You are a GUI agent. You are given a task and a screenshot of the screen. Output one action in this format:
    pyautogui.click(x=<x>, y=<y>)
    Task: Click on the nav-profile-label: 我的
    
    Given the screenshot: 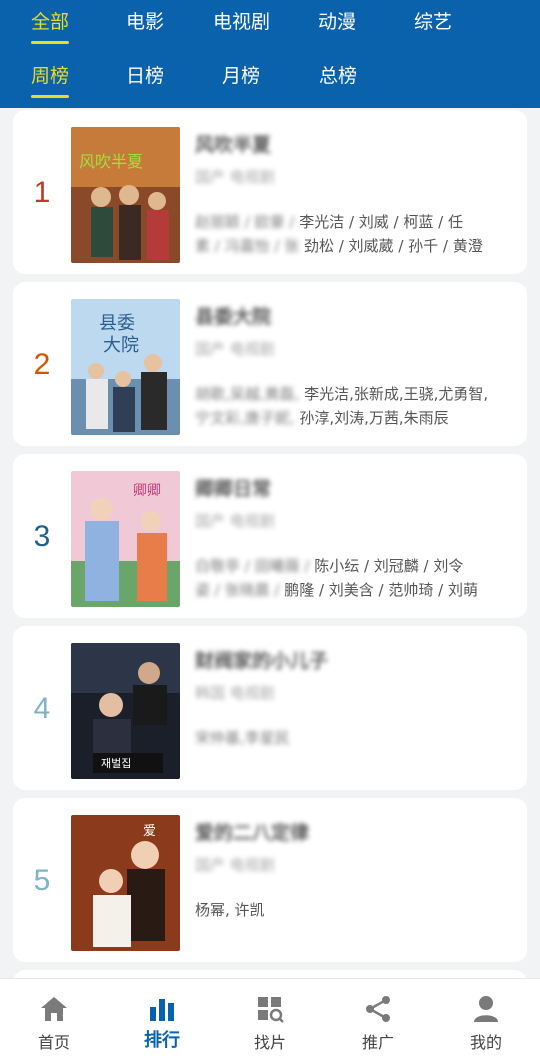 What is the action you would take?
    pyautogui.click(x=485, y=1042)
    